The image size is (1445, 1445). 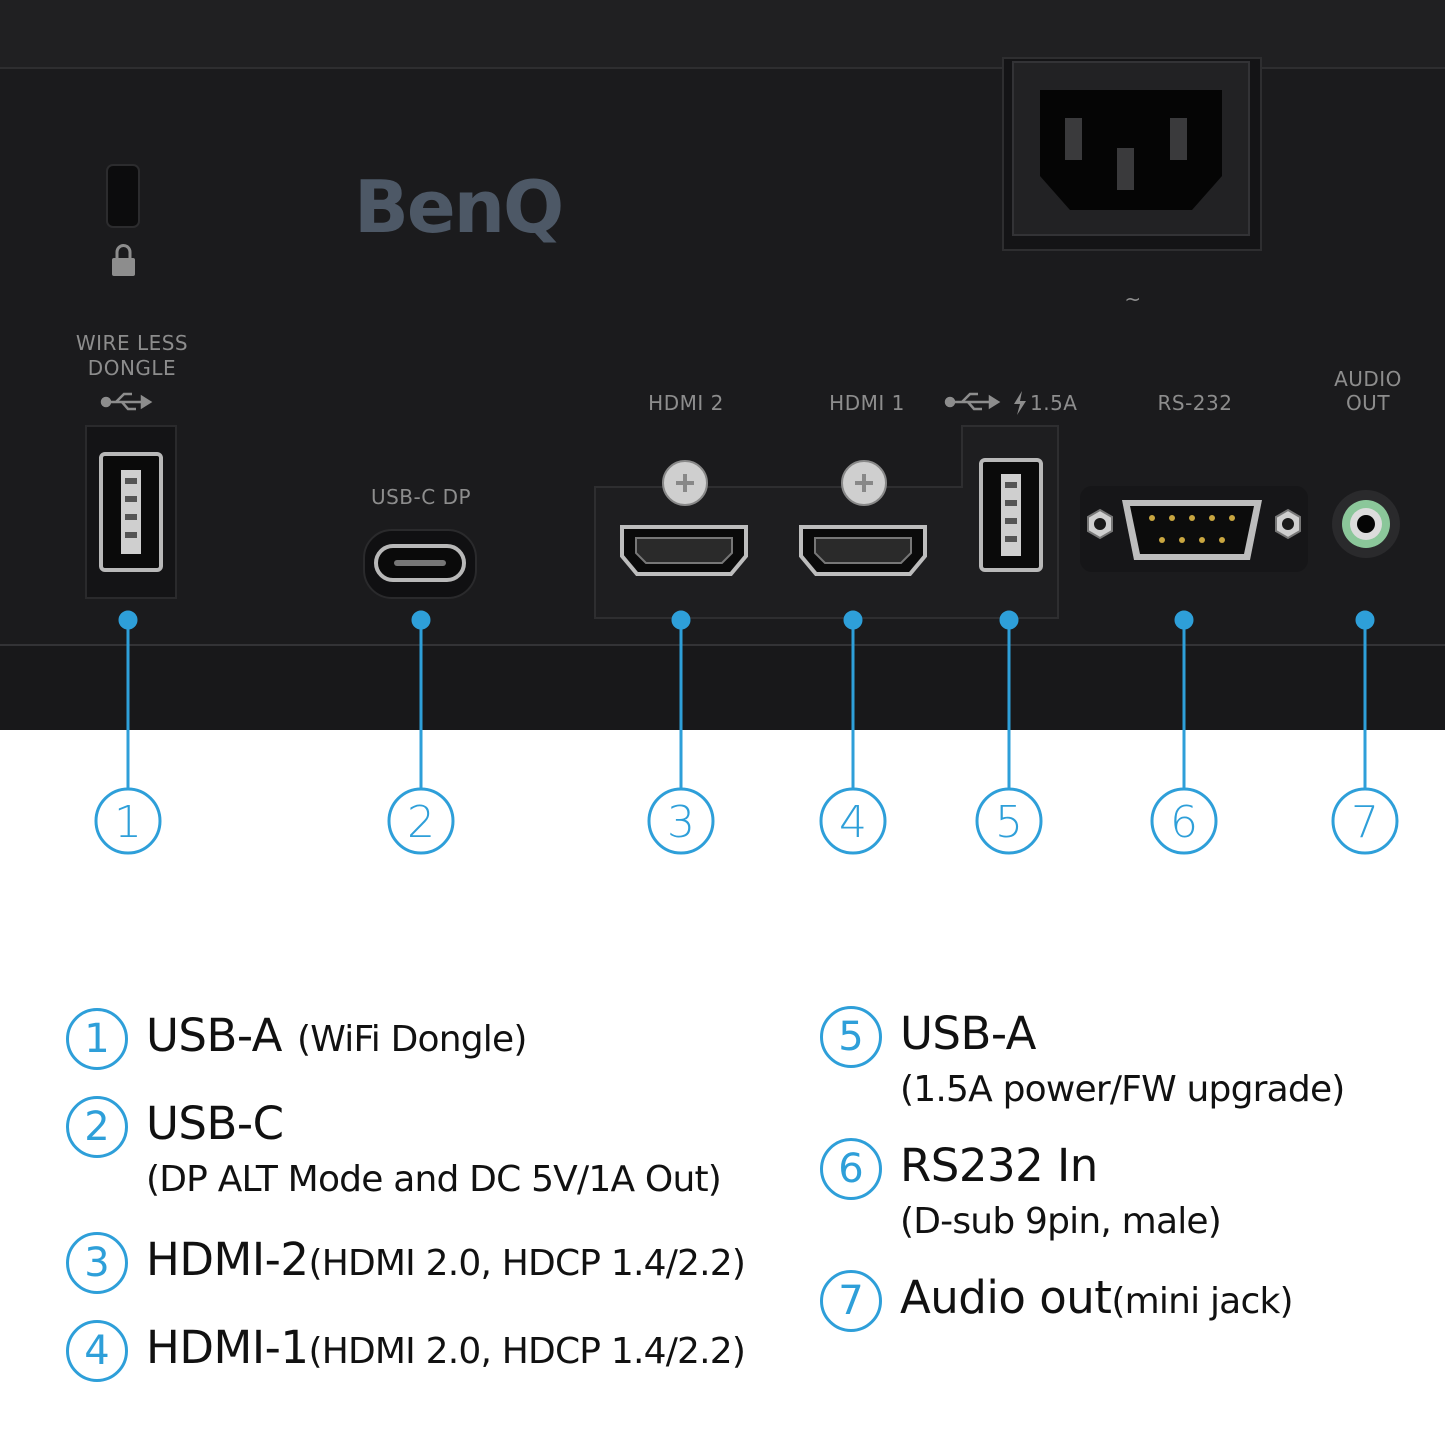 I want to click on label-hdmi1: HDMI 1, so click(x=867, y=403).